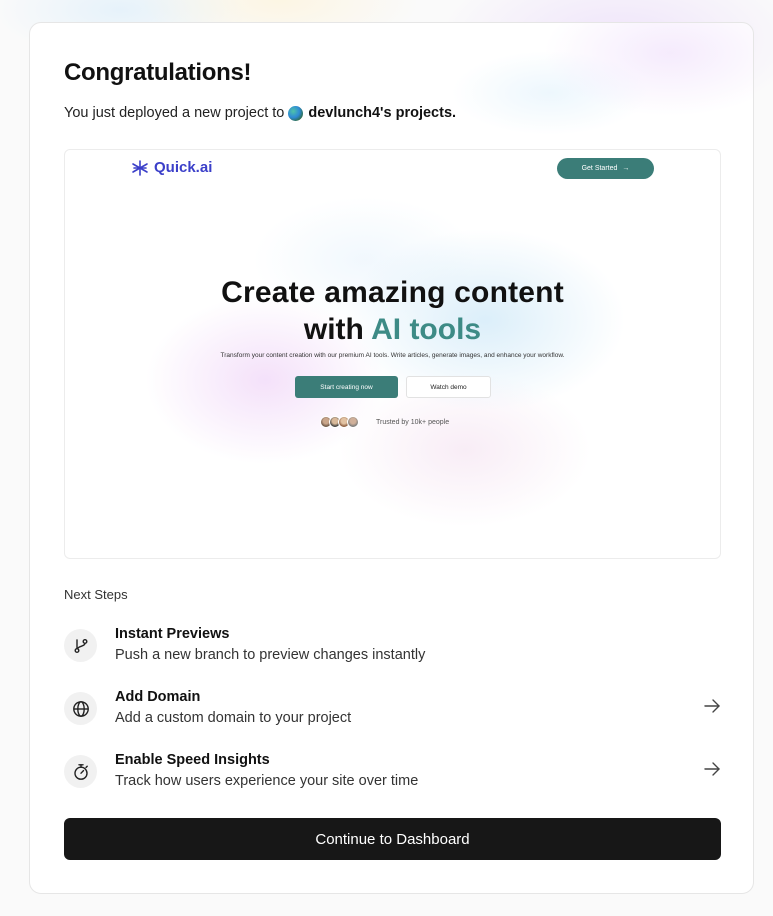 This screenshot has width=773, height=916. Describe the element at coordinates (172, 634) in the screenshot. I see `step-title: Instant Previews` at that location.